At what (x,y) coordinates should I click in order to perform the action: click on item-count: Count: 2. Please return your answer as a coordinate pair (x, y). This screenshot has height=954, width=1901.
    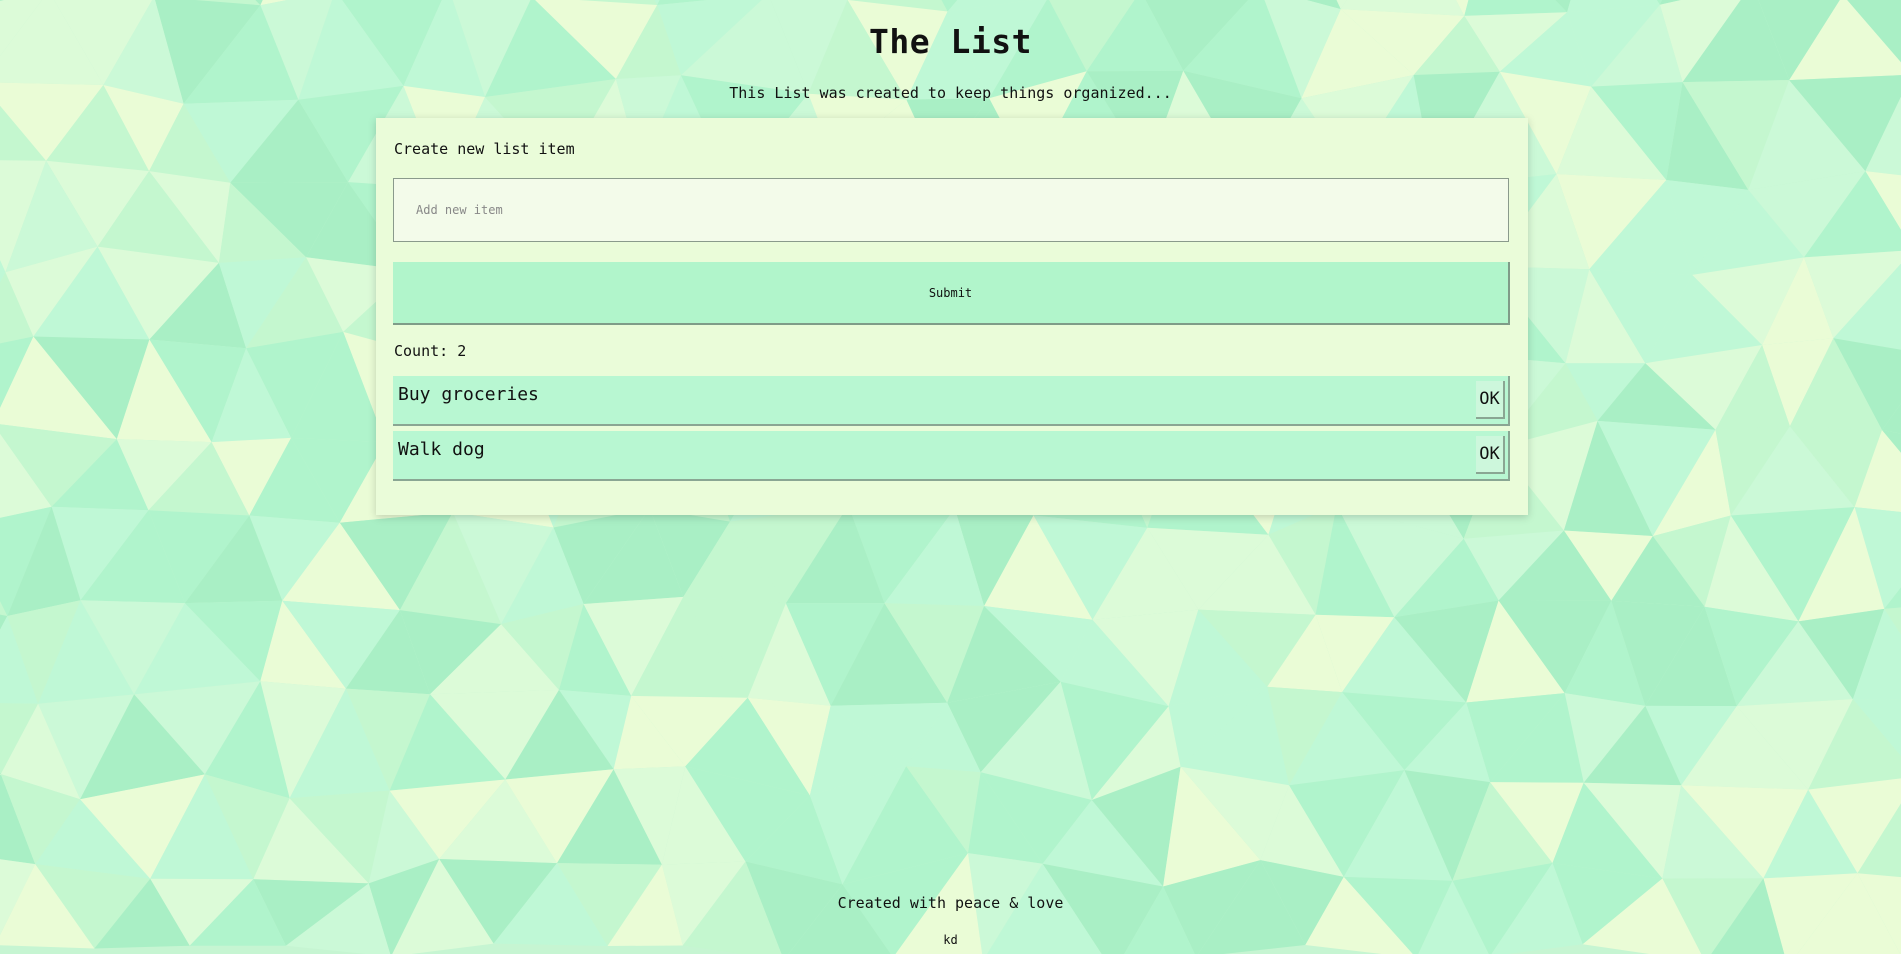
    Looking at the image, I should click on (430, 351).